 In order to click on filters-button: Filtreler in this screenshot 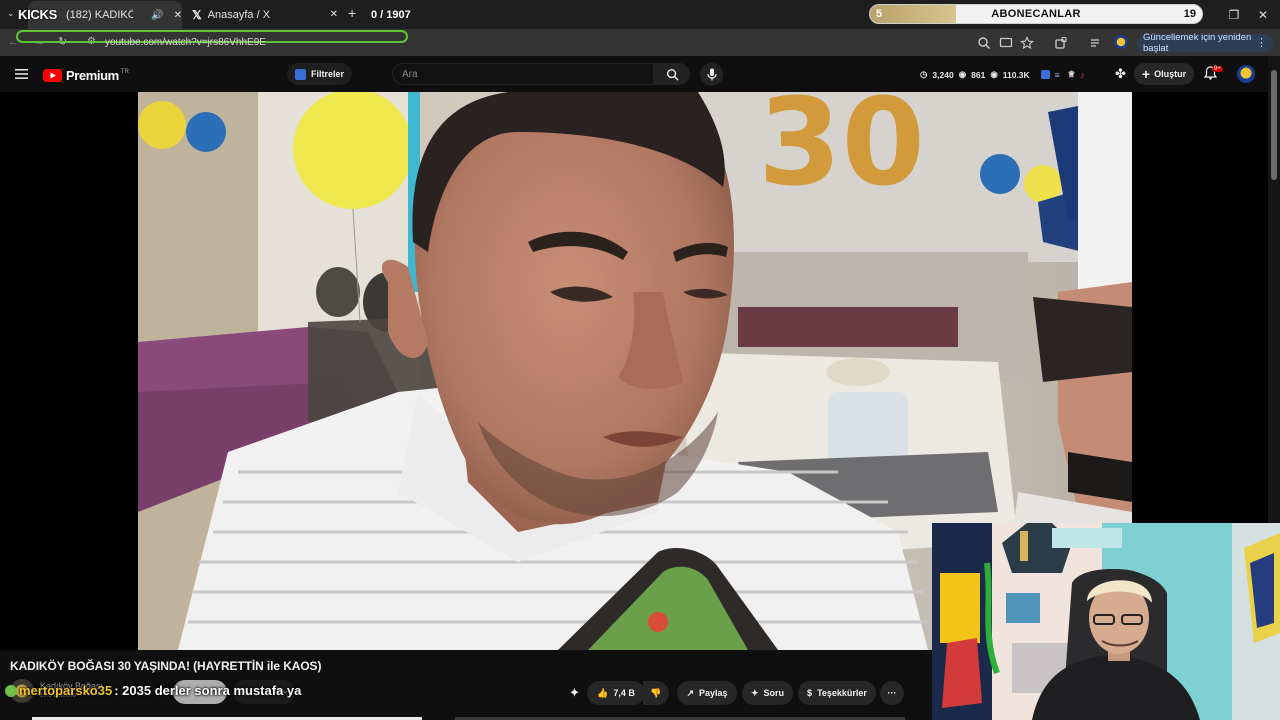, I will do `click(320, 74)`.